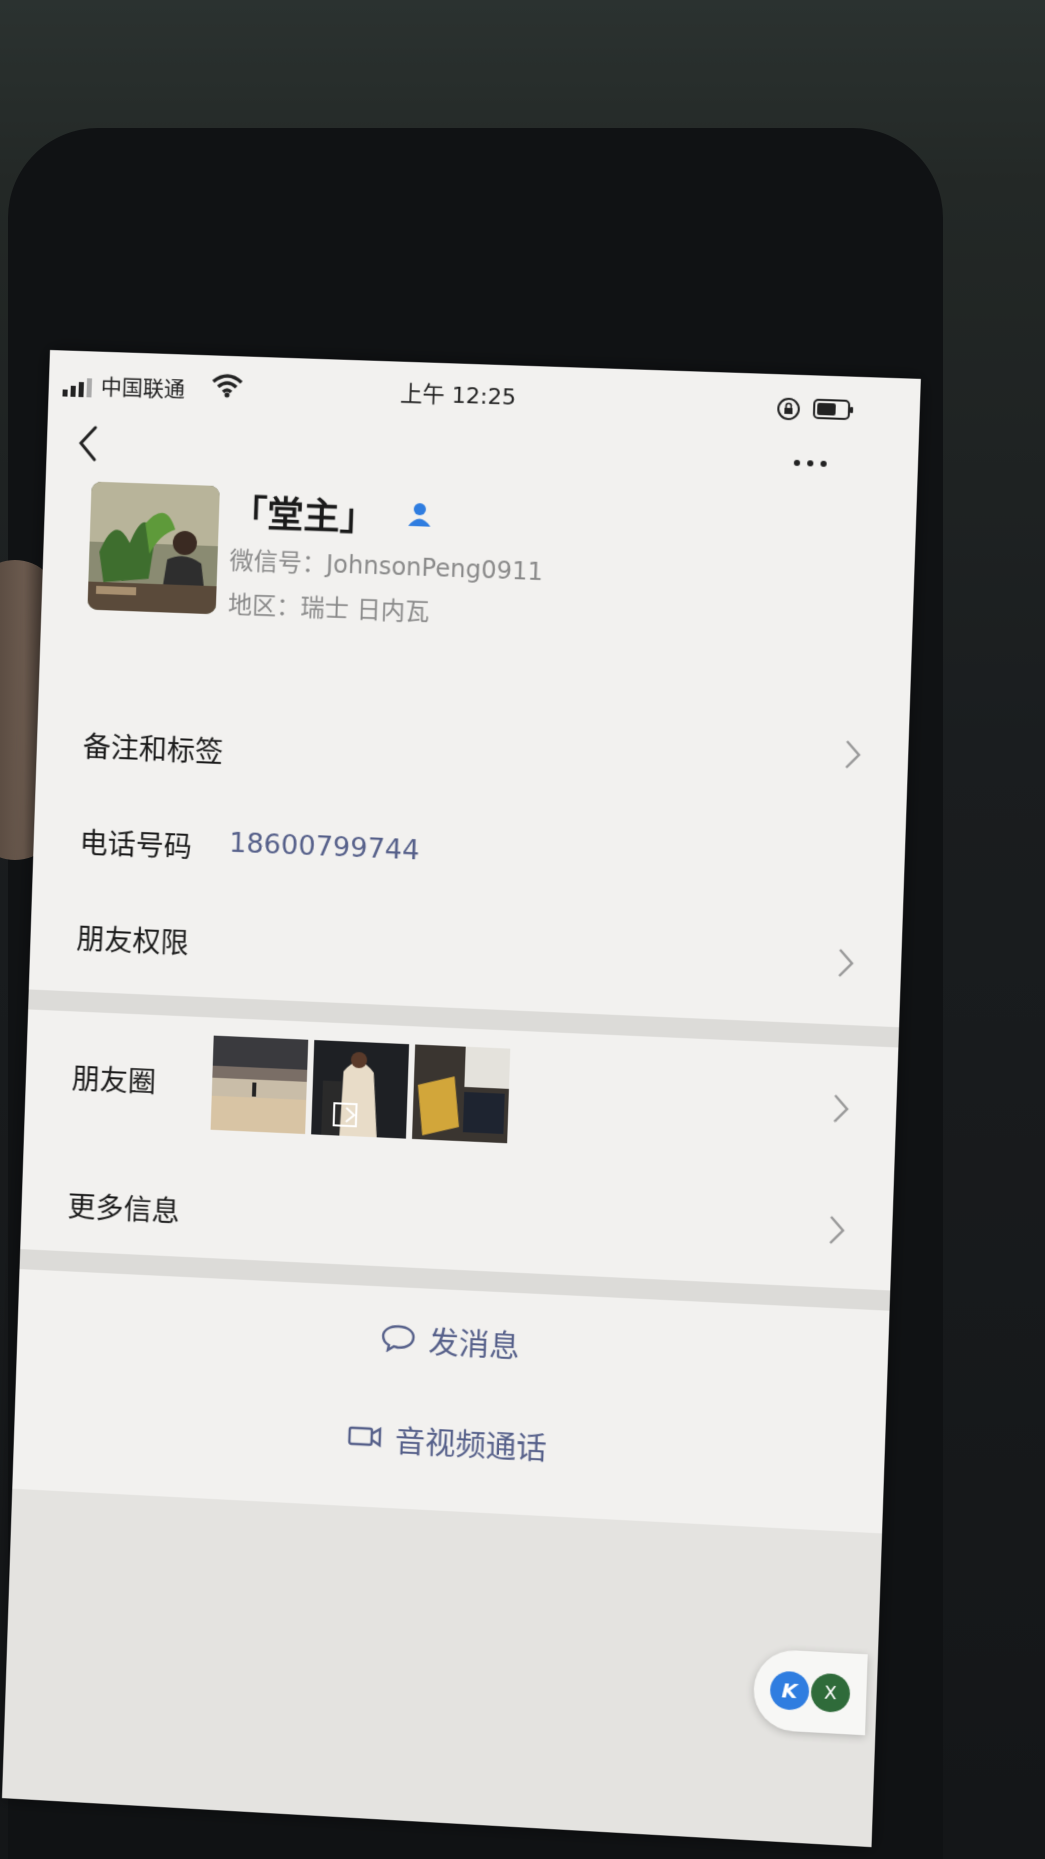  I want to click on more-info-label: 更多信息, so click(124, 1209).